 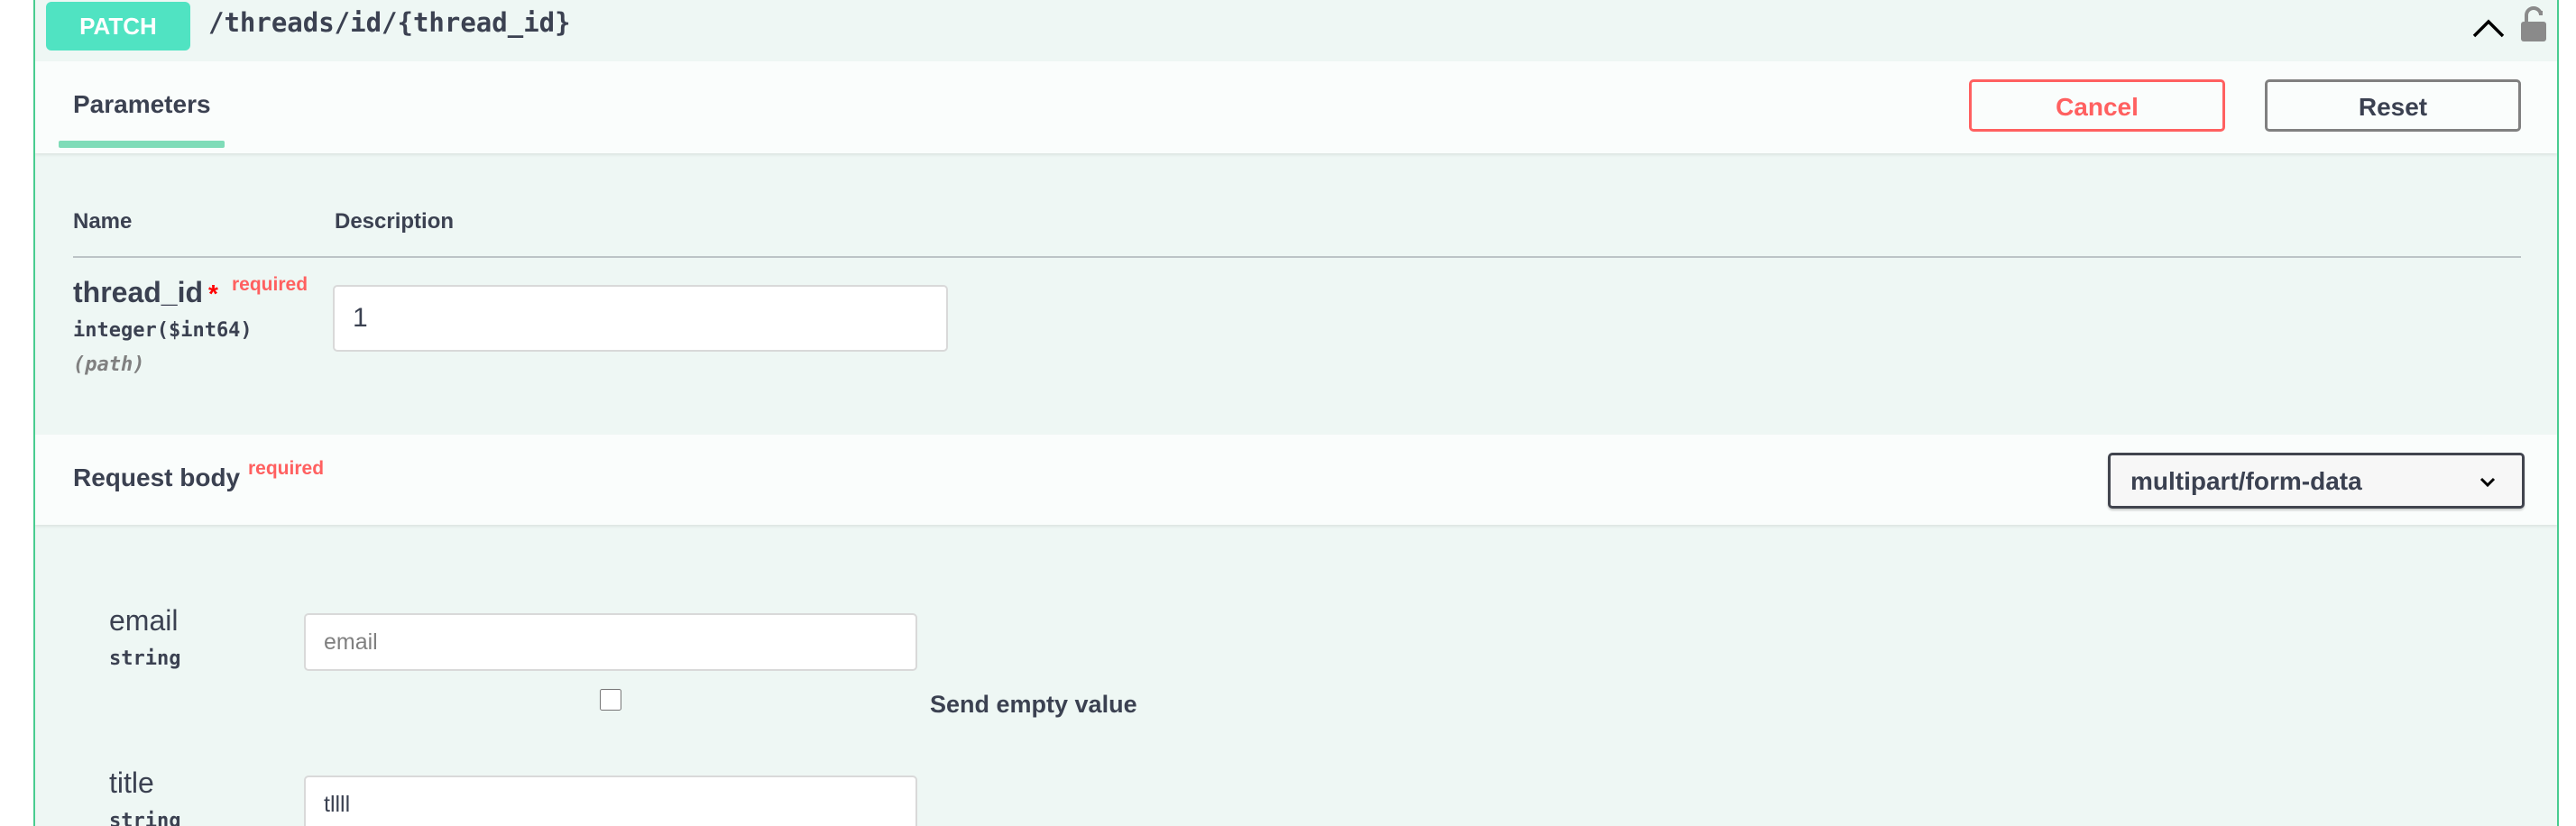 I want to click on tab-parameters: Parameters, so click(x=142, y=105).